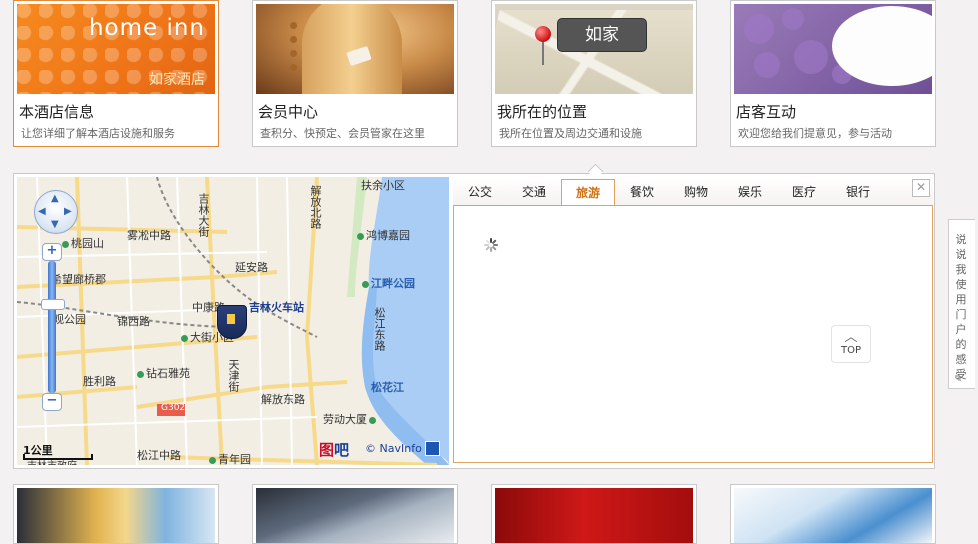 This screenshot has height=544, width=978. I want to click on back-to-top-label: TOP, so click(850, 350).